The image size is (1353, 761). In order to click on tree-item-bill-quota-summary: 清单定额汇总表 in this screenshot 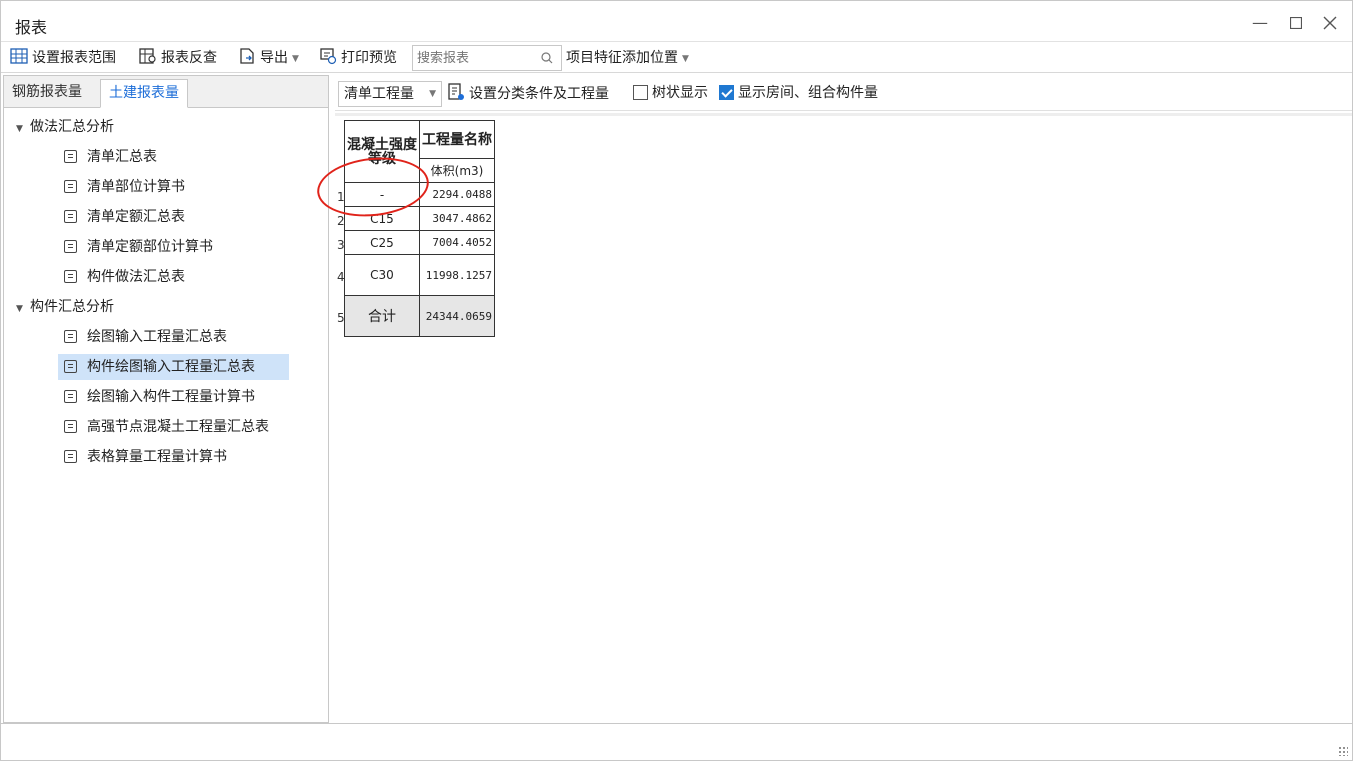, I will do `click(121, 217)`.